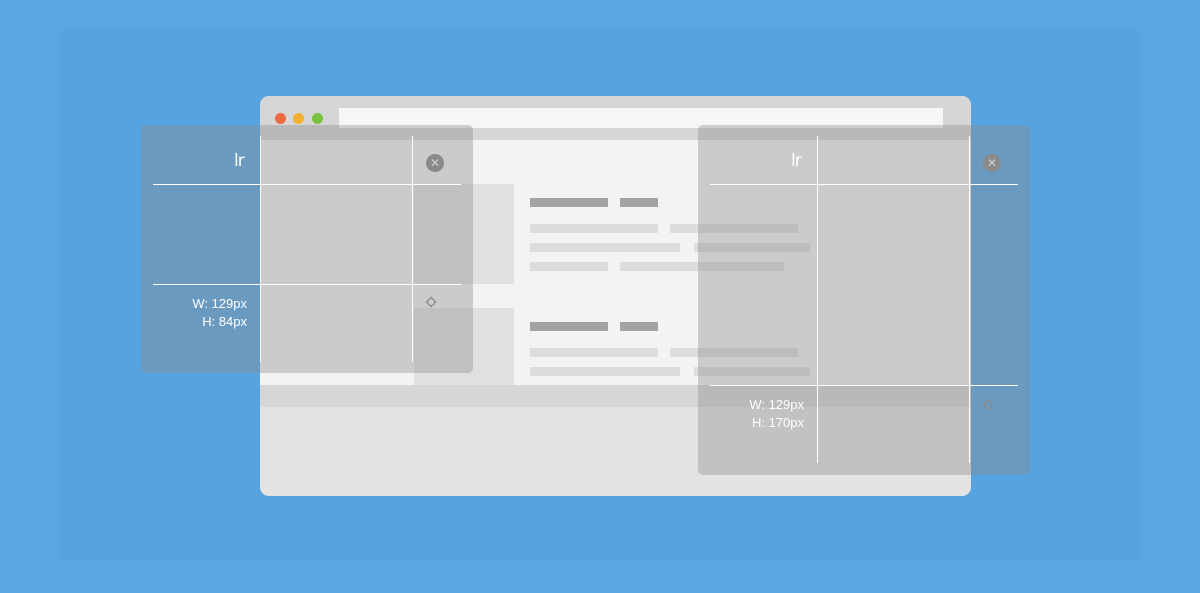 This screenshot has width=1200, height=593. Describe the element at coordinates (761, 414) in the screenshot. I see `dimension-readout: W: 129px H: 170px` at that location.